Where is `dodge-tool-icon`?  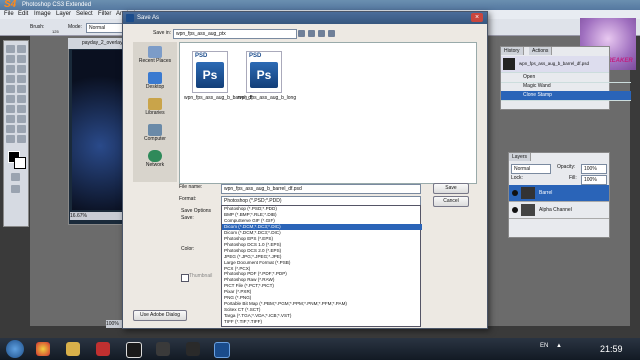
dodge-tool-icon is located at coordinates (21, 109).